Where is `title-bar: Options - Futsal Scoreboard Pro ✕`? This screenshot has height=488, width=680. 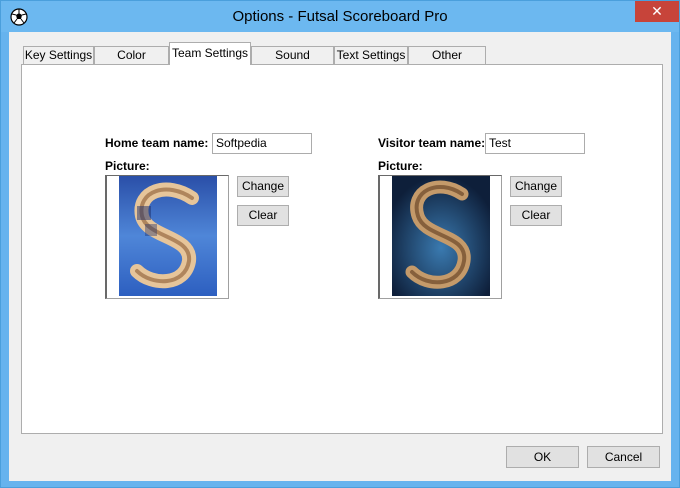
title-bar: Options - Futsal Scoreboard Pro ✕ is located at coordinates (340, 16).